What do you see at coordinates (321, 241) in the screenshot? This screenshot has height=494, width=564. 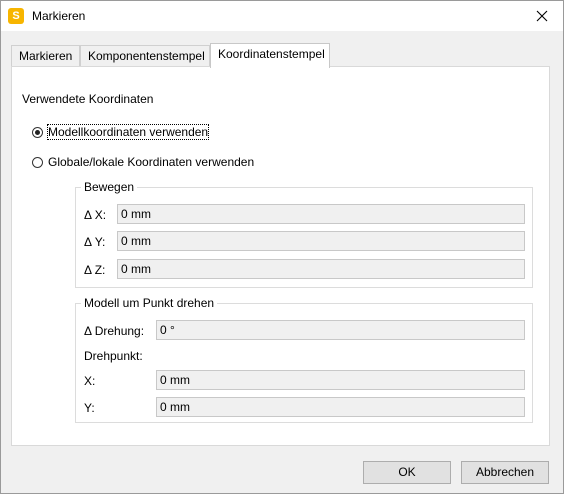 I see `delta-y-field: 0 mm` at bounding box center [321, 241].